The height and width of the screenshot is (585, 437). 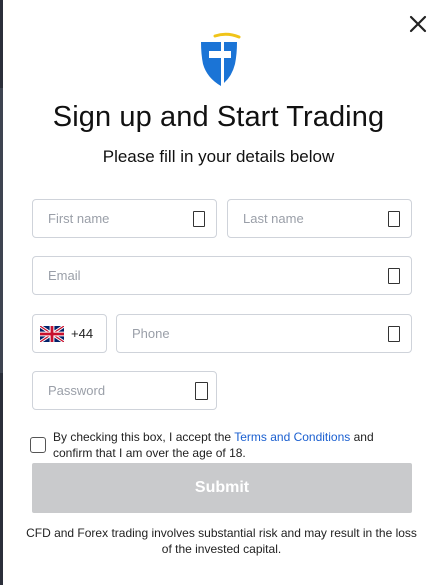 I want to click on submit-button: Submit, so click(x=222, y=488).